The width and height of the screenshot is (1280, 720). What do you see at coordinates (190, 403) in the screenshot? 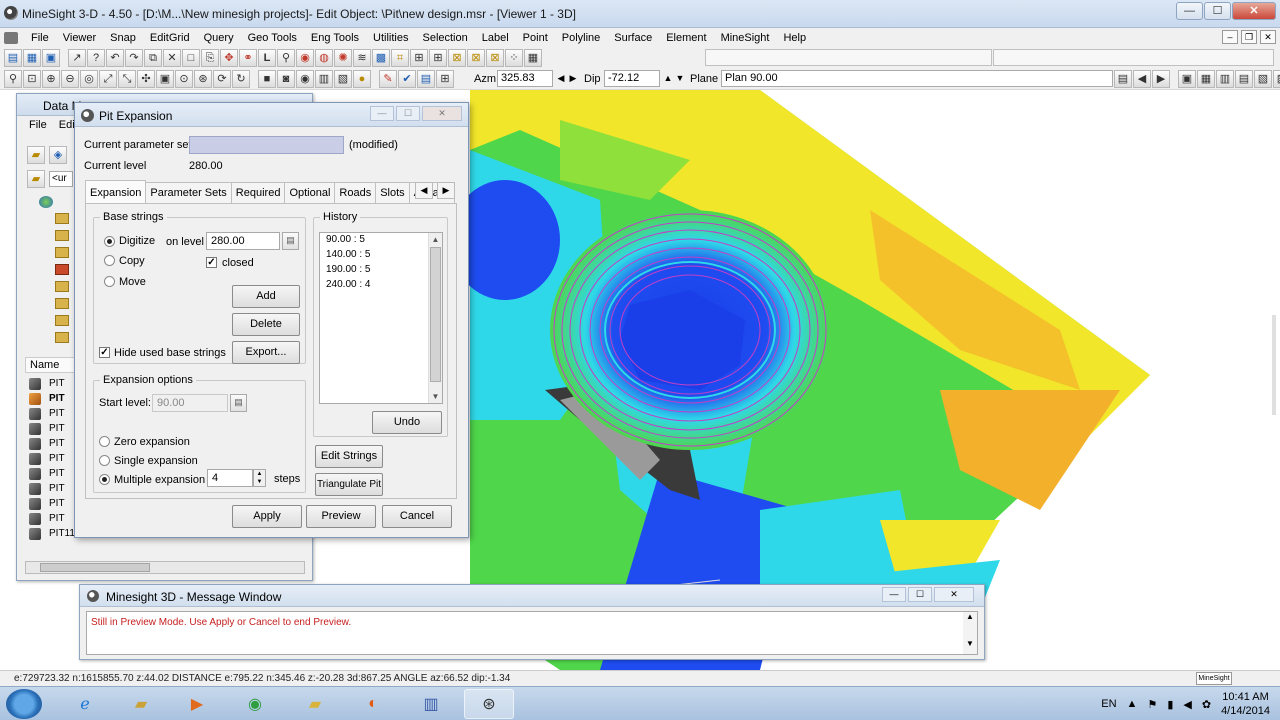
I see `start-level-input: 90.00` at bounding box center [190, 403].